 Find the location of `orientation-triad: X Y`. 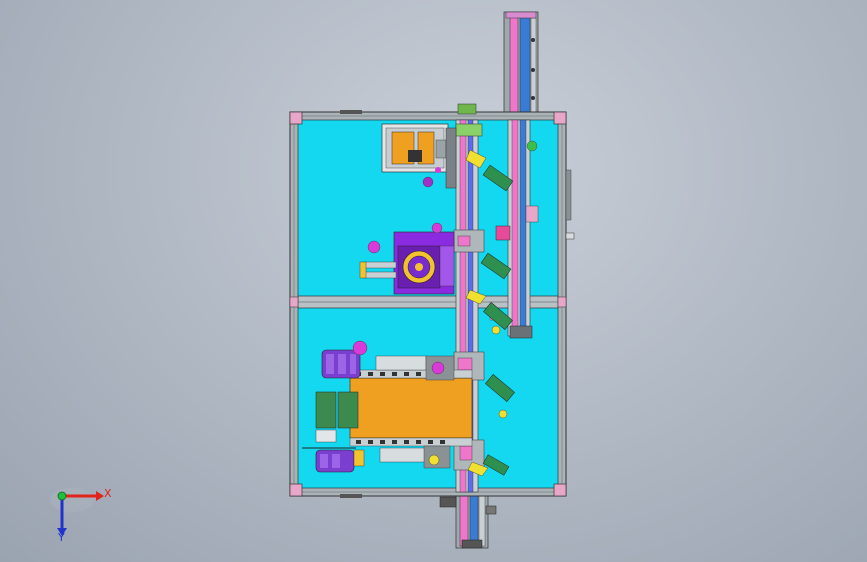

orientation-triad: X Y is located at coordinates (81, 515).